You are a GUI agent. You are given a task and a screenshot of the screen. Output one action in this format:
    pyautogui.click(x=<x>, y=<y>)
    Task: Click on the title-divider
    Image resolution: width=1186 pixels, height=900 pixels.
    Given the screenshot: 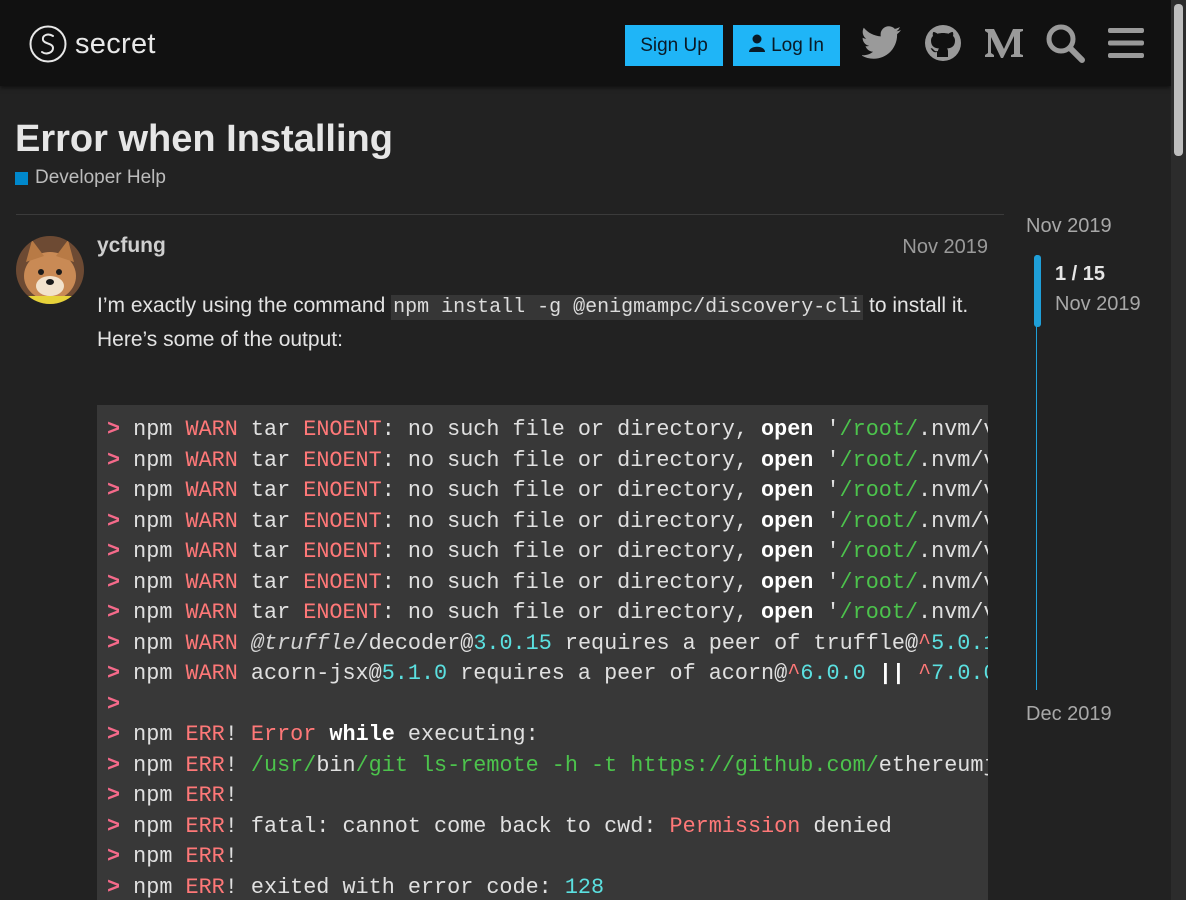 What is the action you would take?
    pyautogui.click(x=510, y=214)
    